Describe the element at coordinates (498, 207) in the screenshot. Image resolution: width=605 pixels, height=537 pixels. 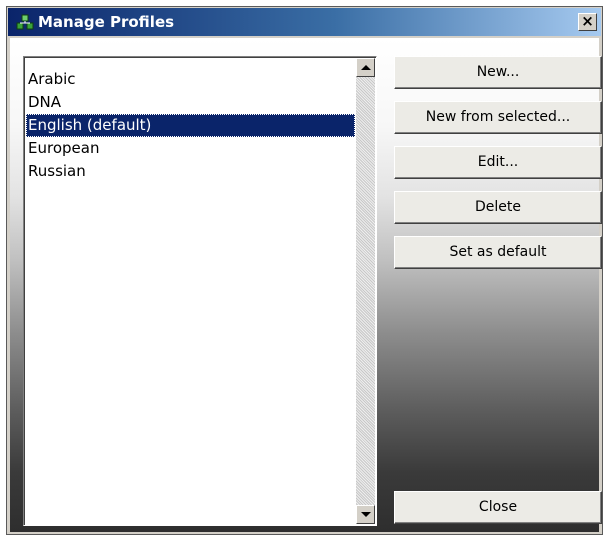
I see `delete-button: Delete` at that location.